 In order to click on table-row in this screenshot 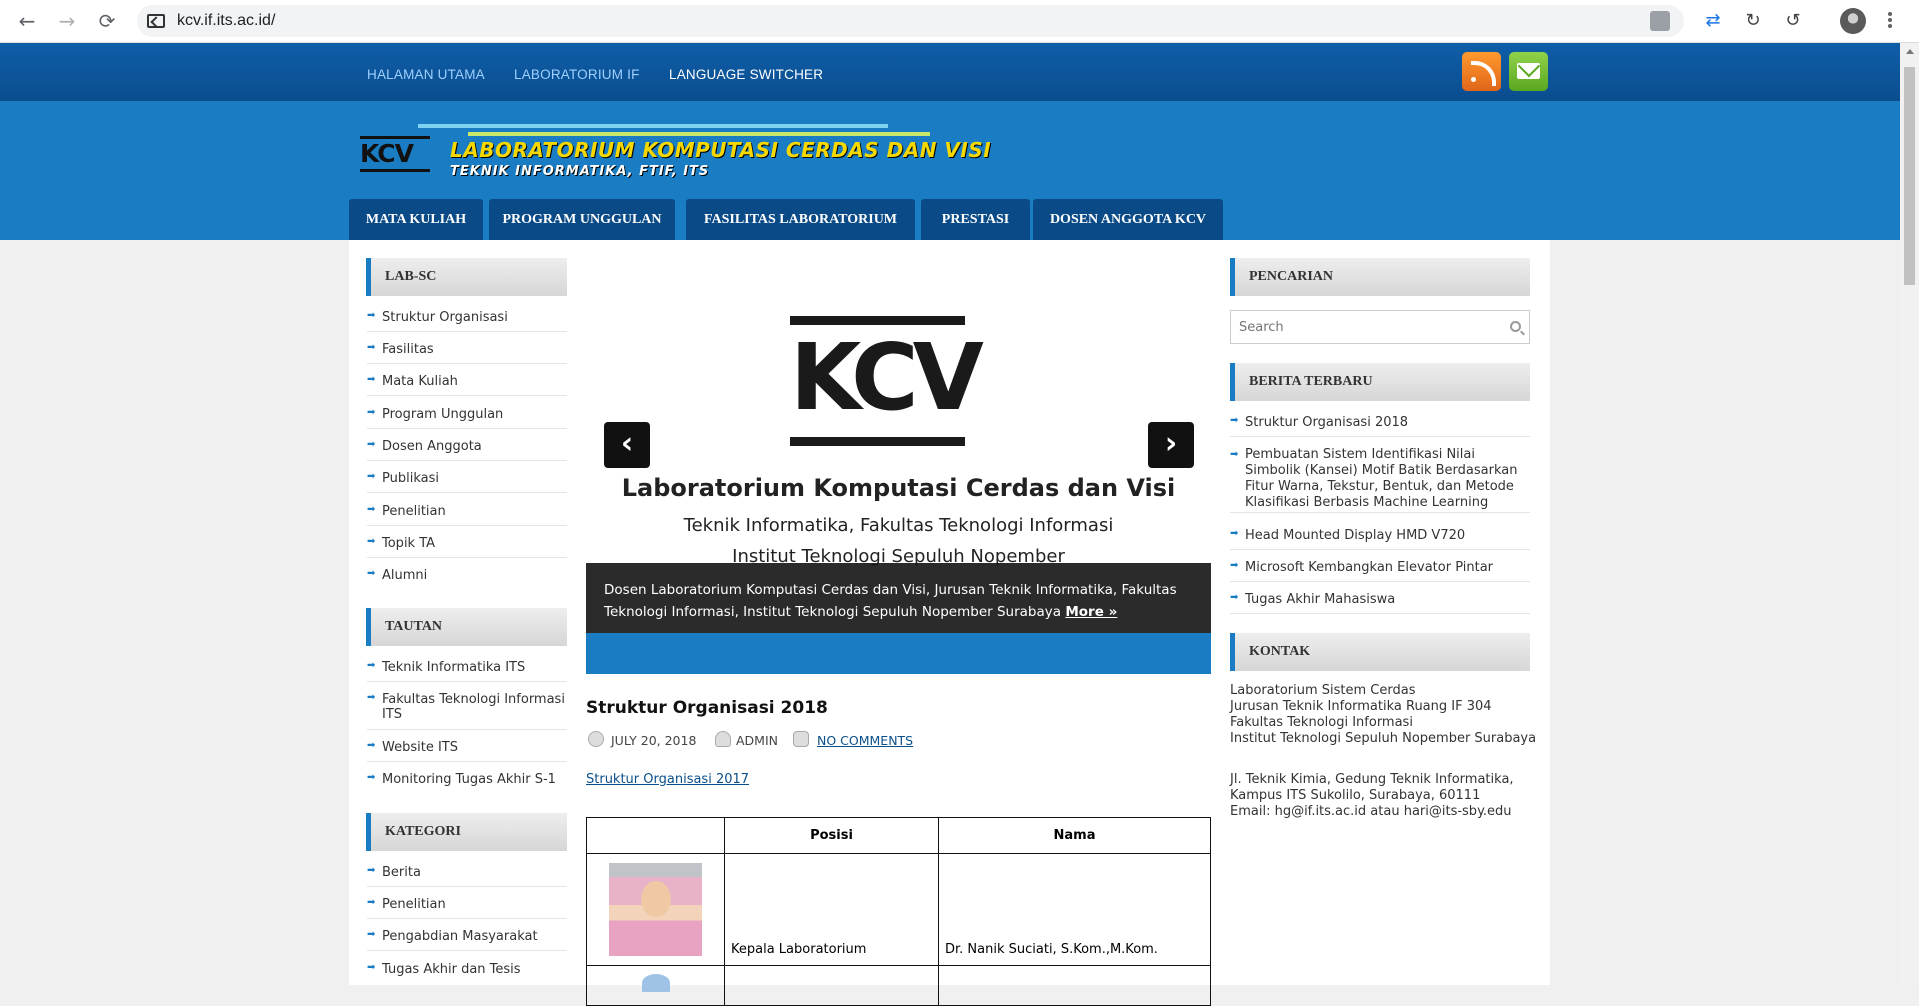, I will do `click(898, 985)`.